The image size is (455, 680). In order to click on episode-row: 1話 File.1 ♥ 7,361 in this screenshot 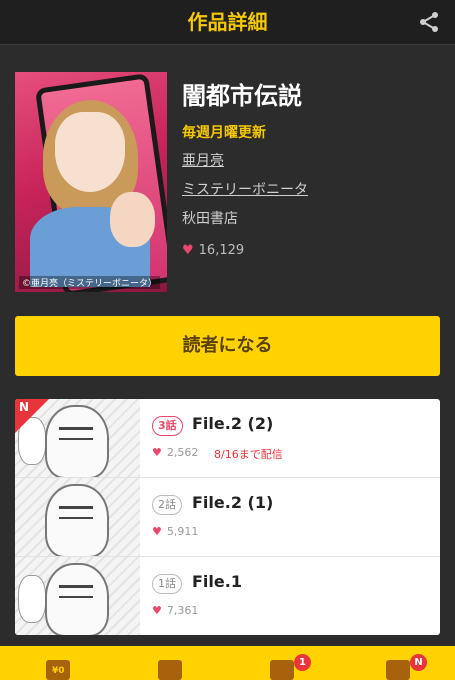, I will do `click(227, 596)`.